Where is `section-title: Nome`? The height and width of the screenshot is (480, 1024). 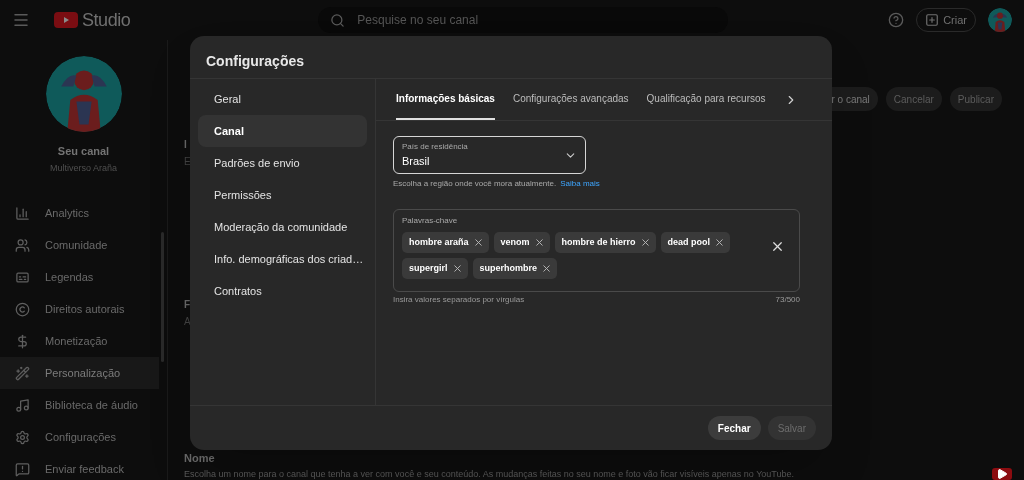 section-title: Nome is located at coordinates (199, 458).